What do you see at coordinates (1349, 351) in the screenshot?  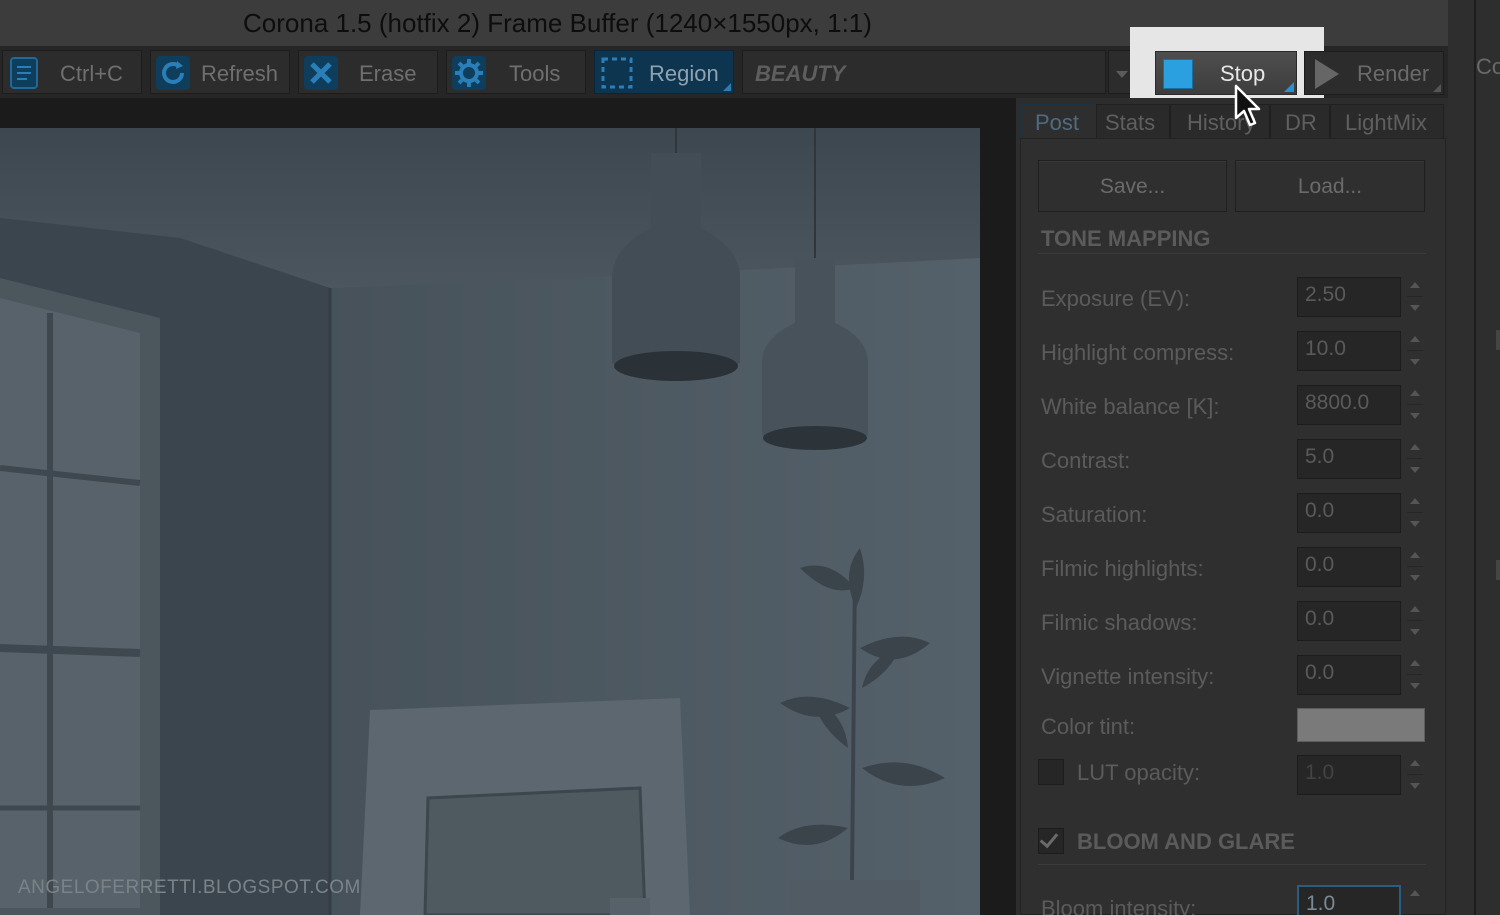 I see `highlight-compress-input: 10.0` at bounding box center [1349, 351].